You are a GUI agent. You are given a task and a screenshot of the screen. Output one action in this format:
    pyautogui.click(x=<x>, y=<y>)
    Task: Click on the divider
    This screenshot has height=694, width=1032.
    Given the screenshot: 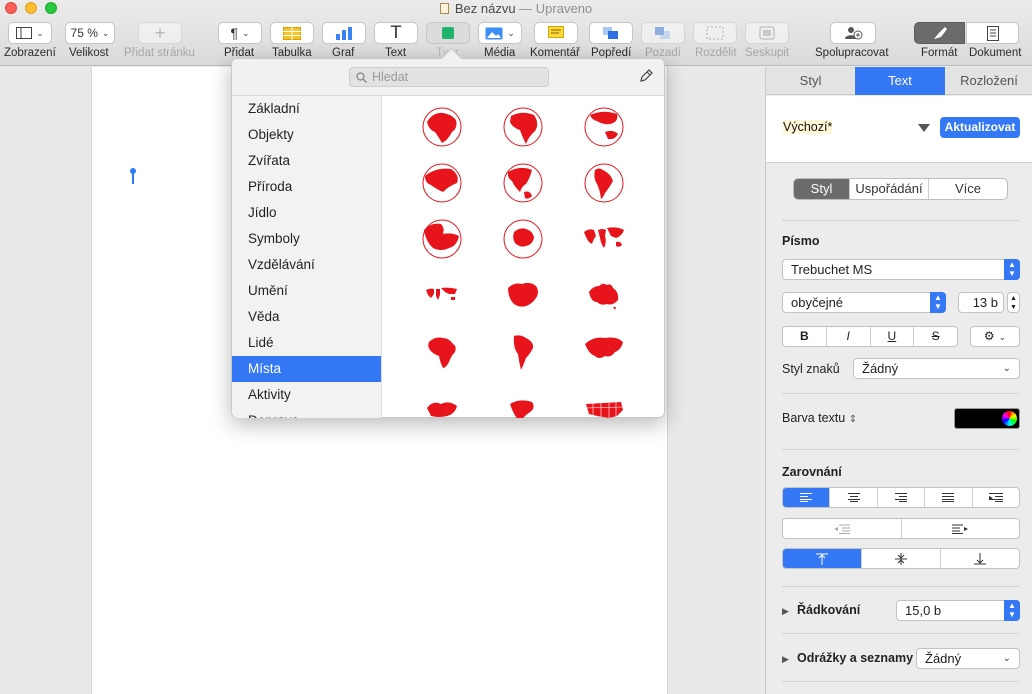 What is the action you would take?
    pyautogui.click(x=900, y=393)
    